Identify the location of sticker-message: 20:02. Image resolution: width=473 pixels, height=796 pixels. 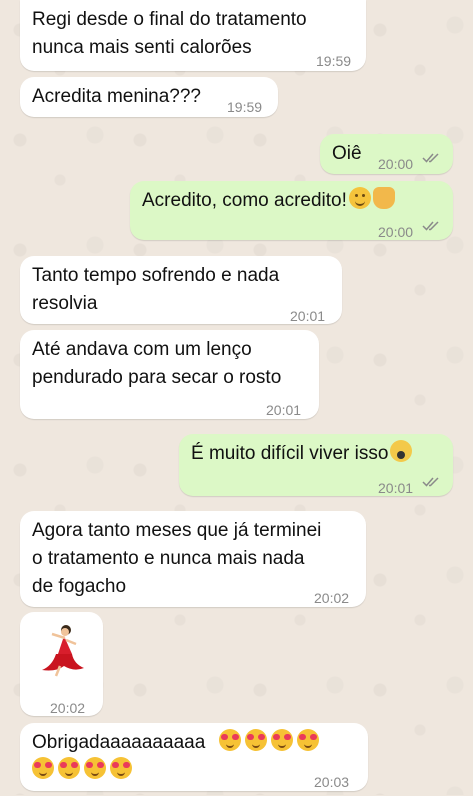
(61, 664).